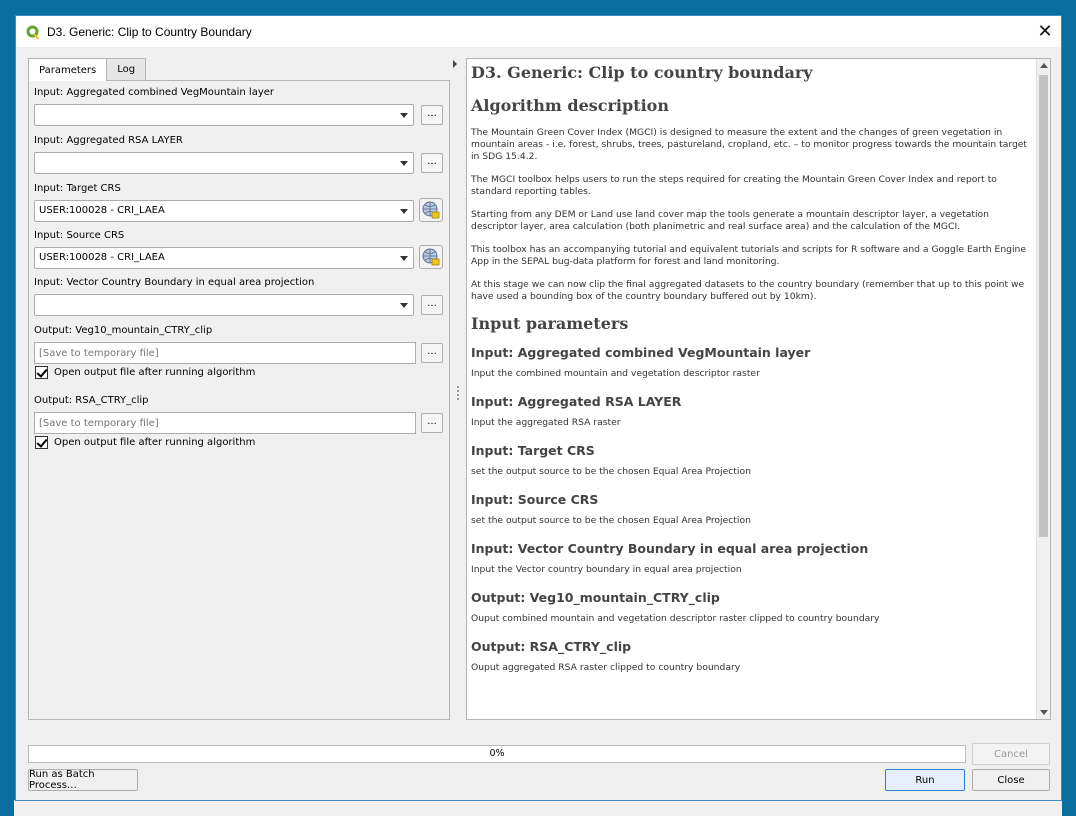 This screenshot has width=1076, height=816. I want to click on output-rsa-clip-field, so click(225, 423).